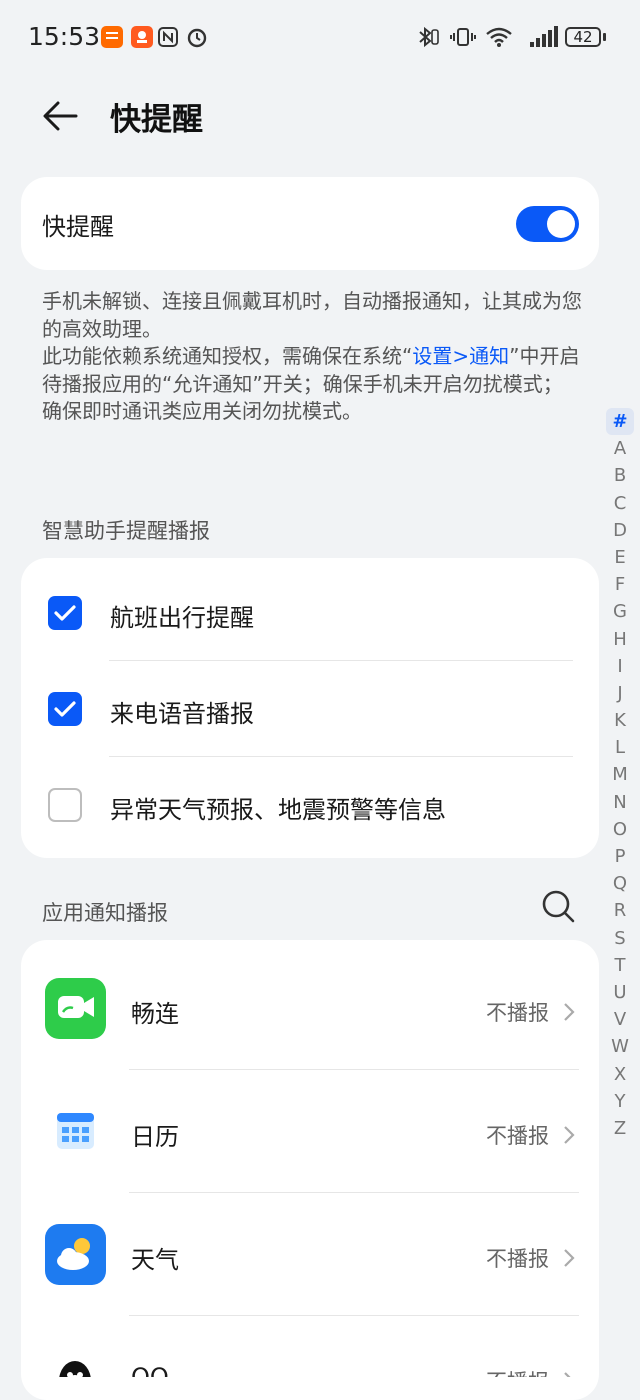  What do you see at coordinates (620, 503) in the screenshot?
I see `alphabet-index-item: C` at bounding box center [620, 503].